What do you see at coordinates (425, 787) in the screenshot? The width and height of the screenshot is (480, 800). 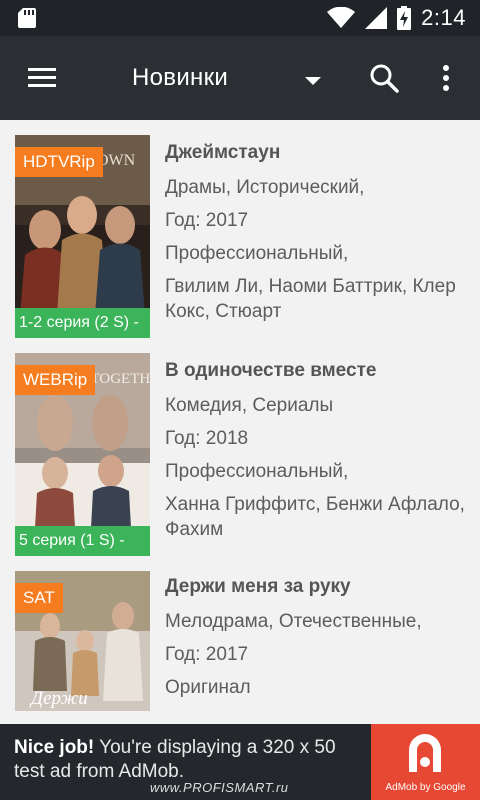 I see `admob-brand-label: AdMob by Google` at bounding box center [425, 787].